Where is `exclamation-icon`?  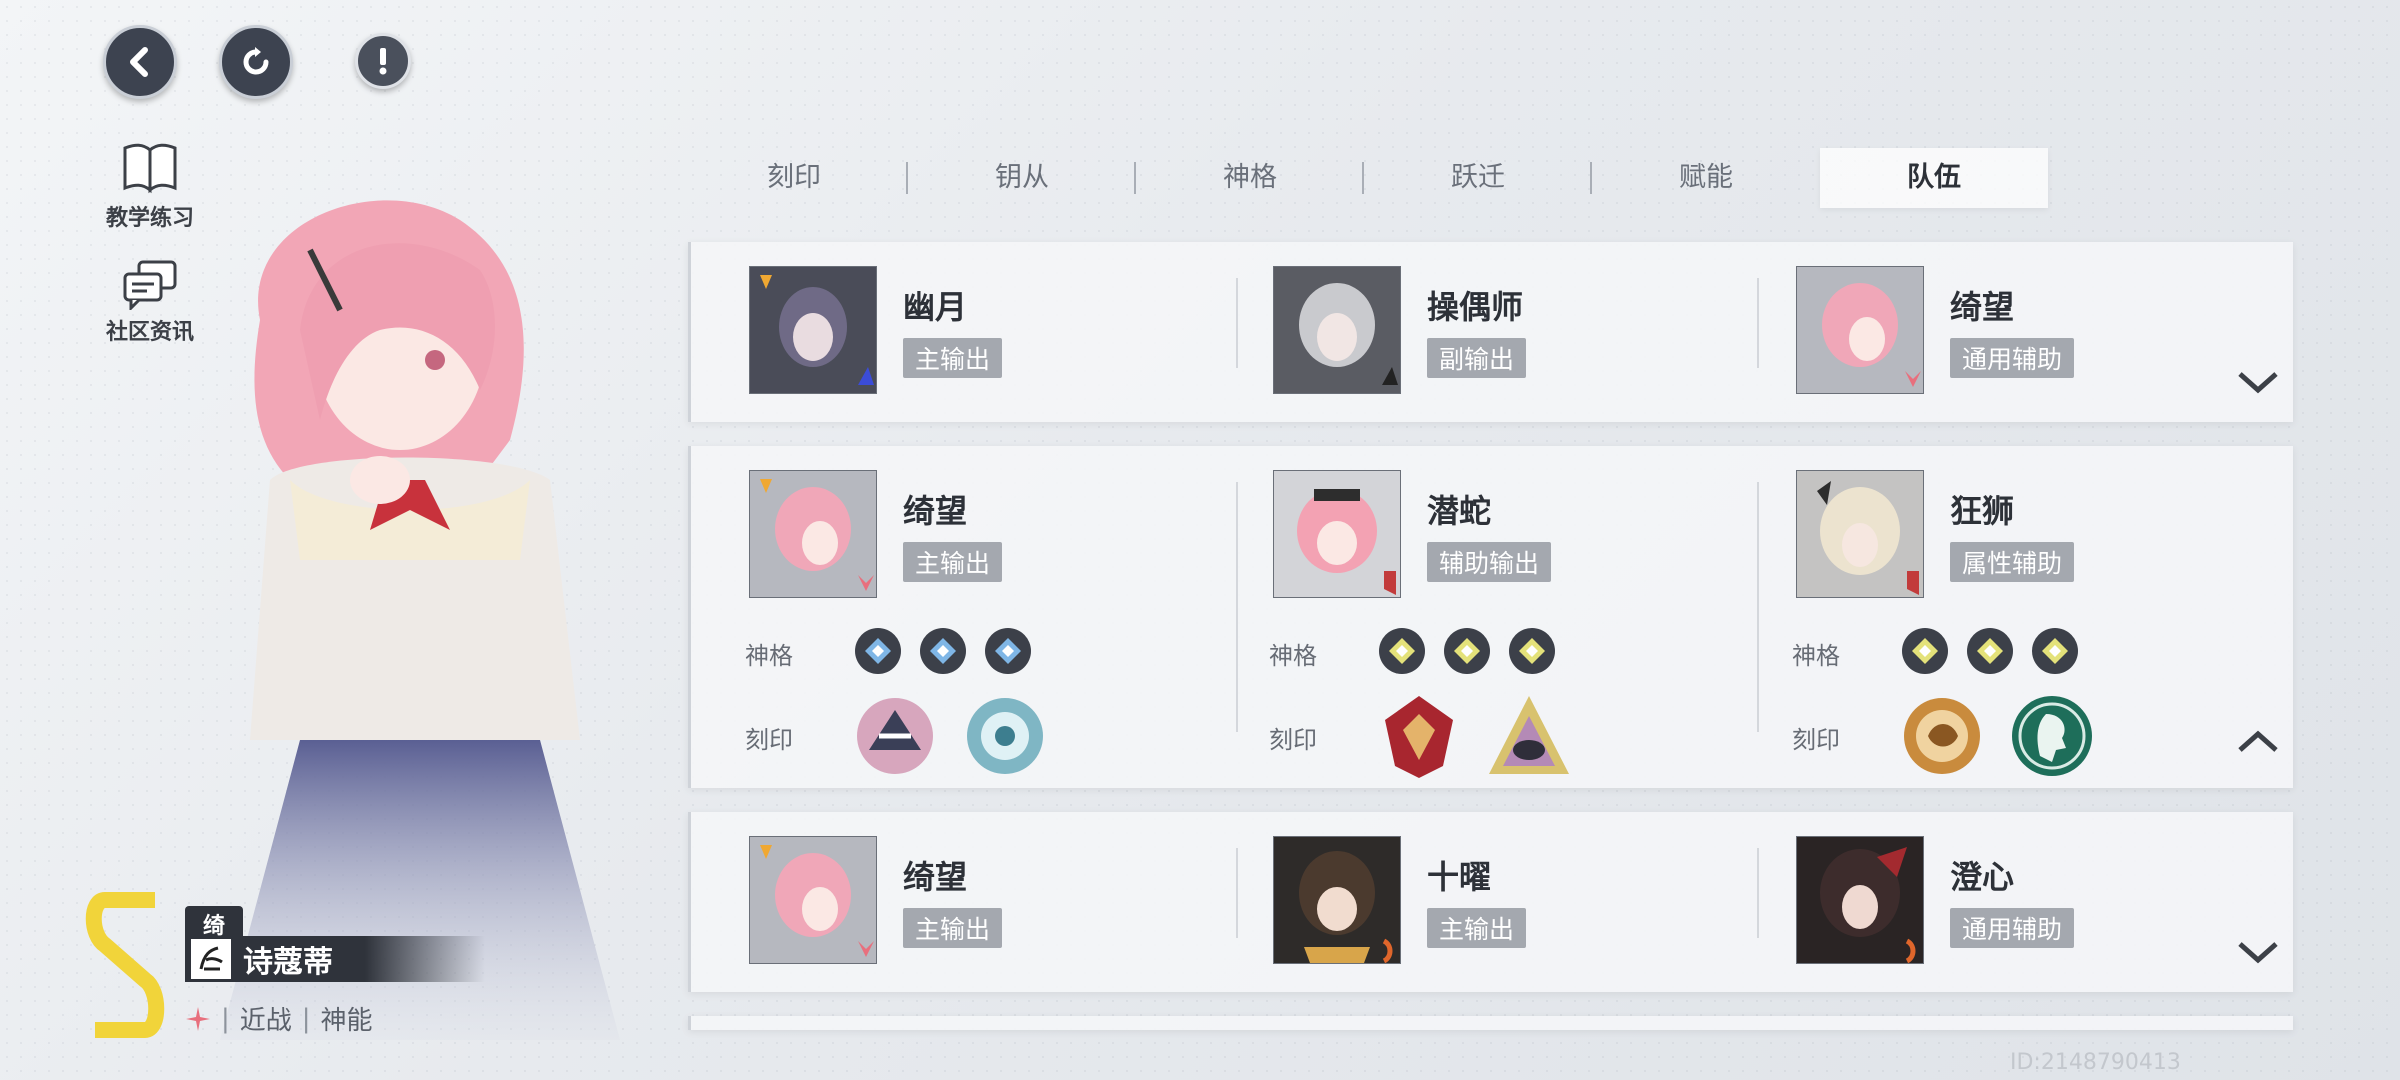 exclamation-icon is located at coordinates (383, 61).